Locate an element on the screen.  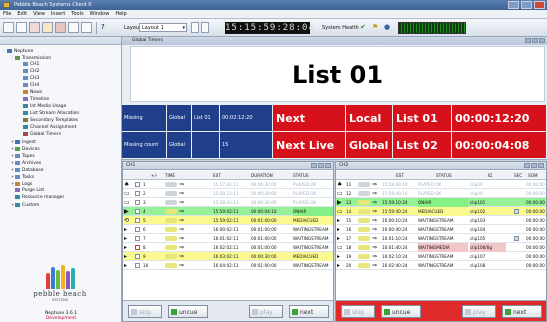
sidebar-item-channel-assignment: Channel Assignment is located at coordinates (60, 127).